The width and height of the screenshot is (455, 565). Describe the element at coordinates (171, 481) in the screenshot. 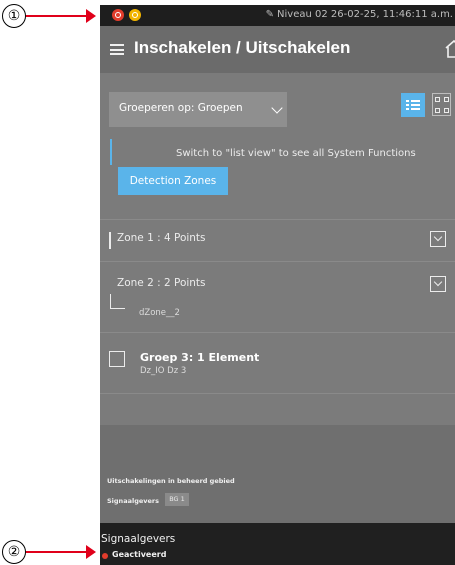

I see `disablements-title: Uitschakelingen in beheerd gebied` at that location.